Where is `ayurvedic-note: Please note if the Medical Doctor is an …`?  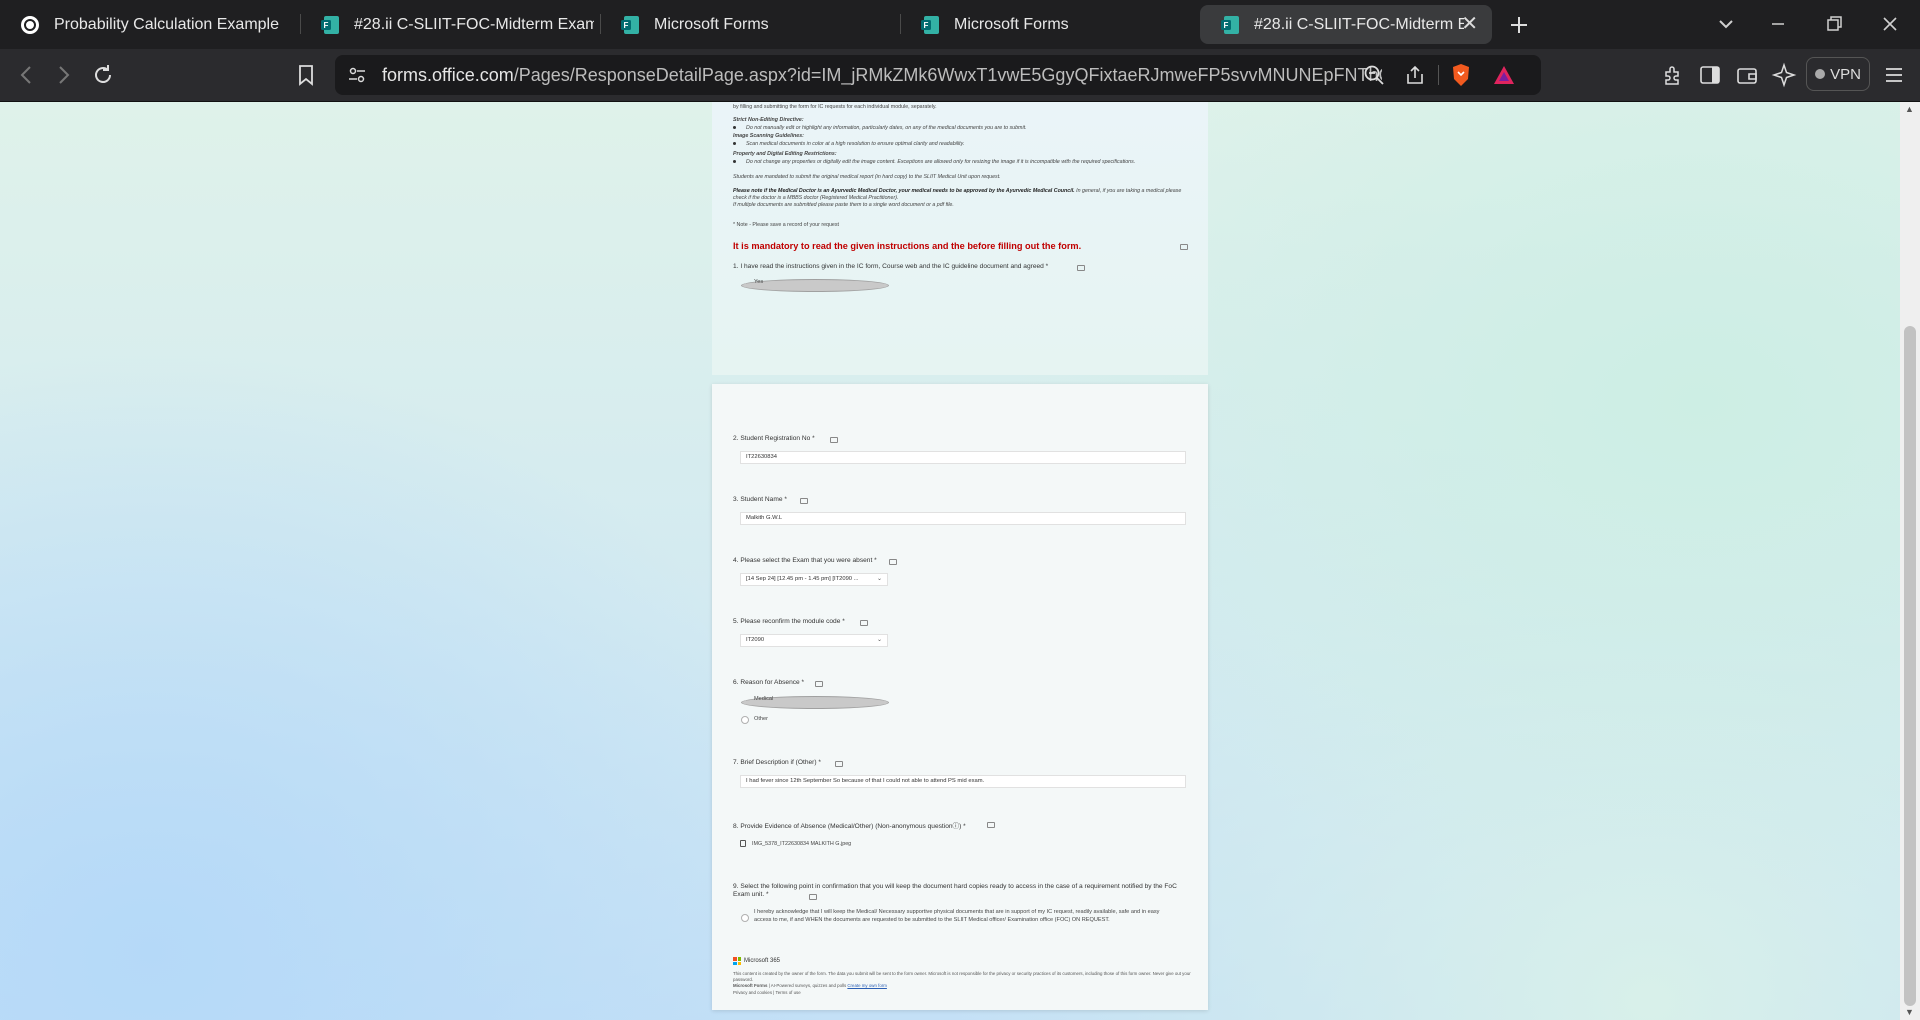 ayurvedic-note: Please note if the Medical Doctor is an … is located at coordinates (963, 198).